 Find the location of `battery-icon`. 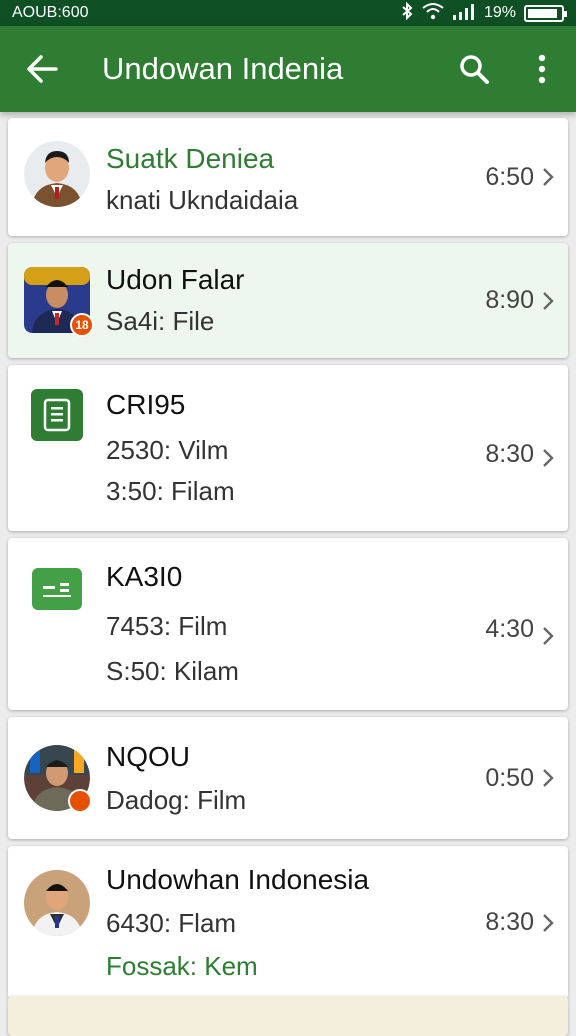

battery-icon is located at coordinates (545, 13).